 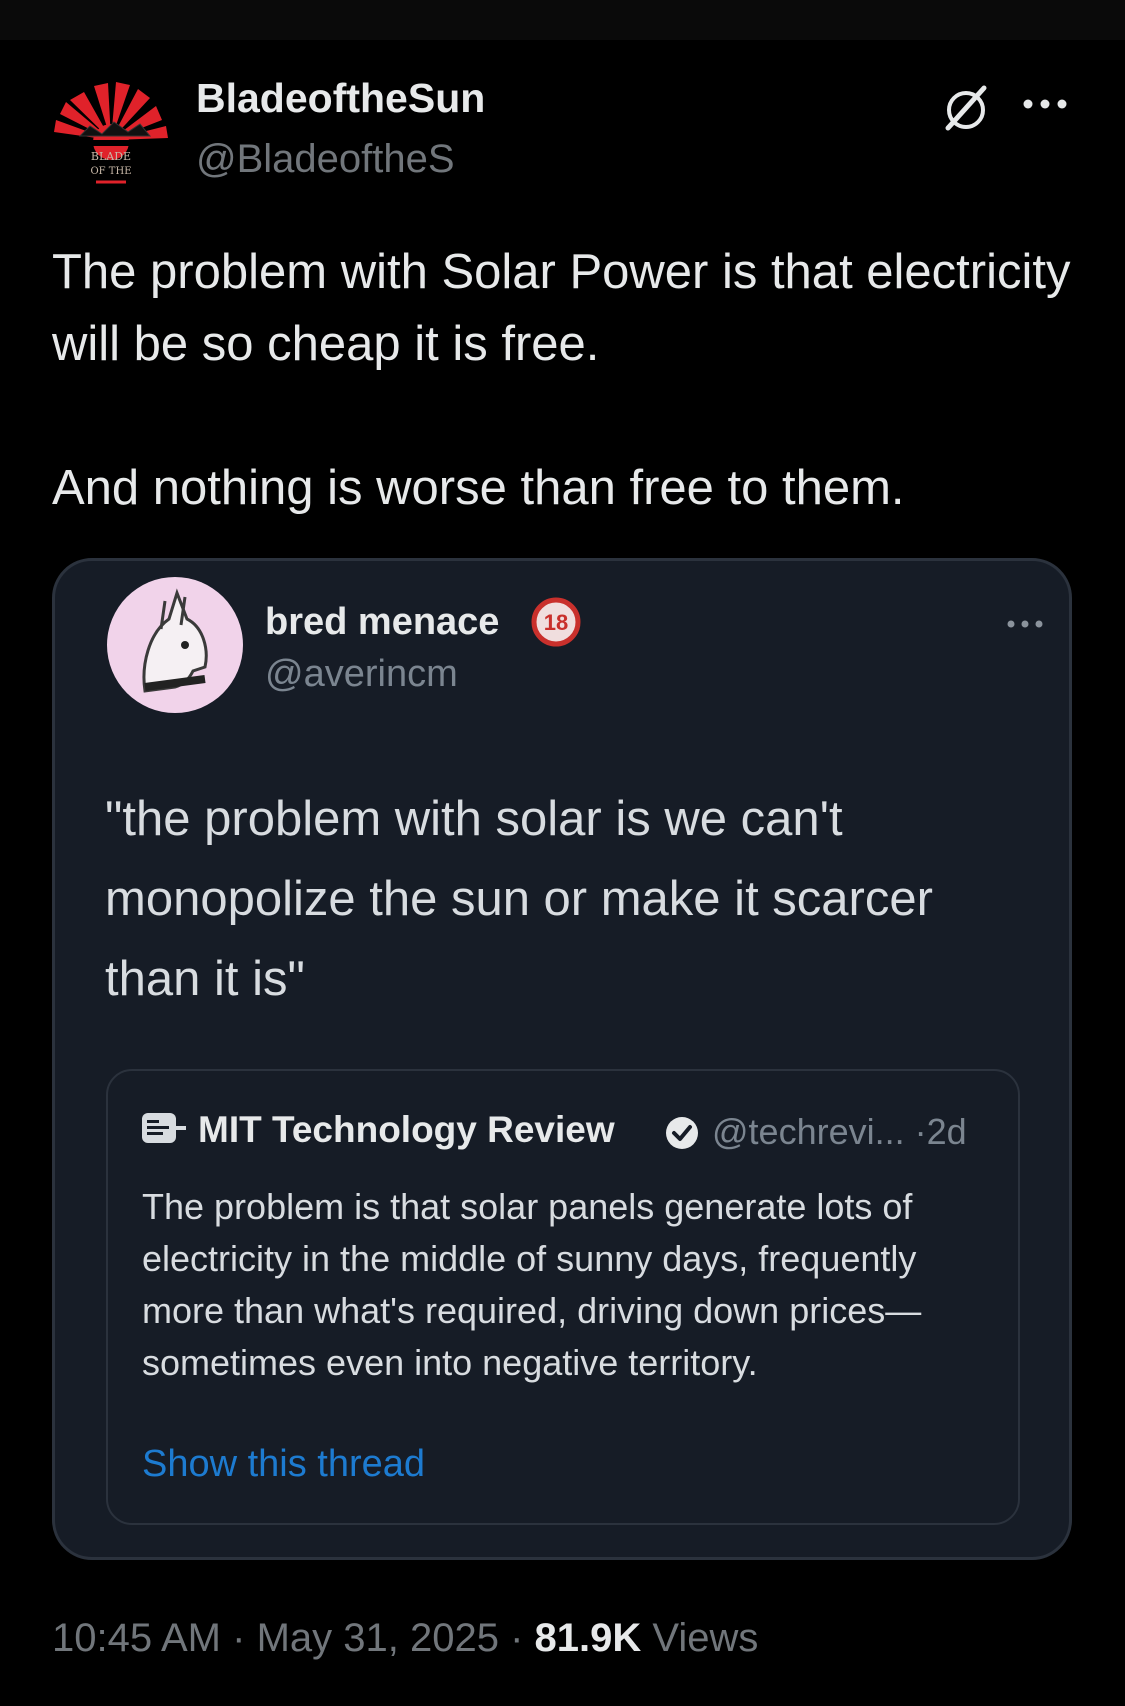 I want to click on more-icon, so click(x=1045, y=104).